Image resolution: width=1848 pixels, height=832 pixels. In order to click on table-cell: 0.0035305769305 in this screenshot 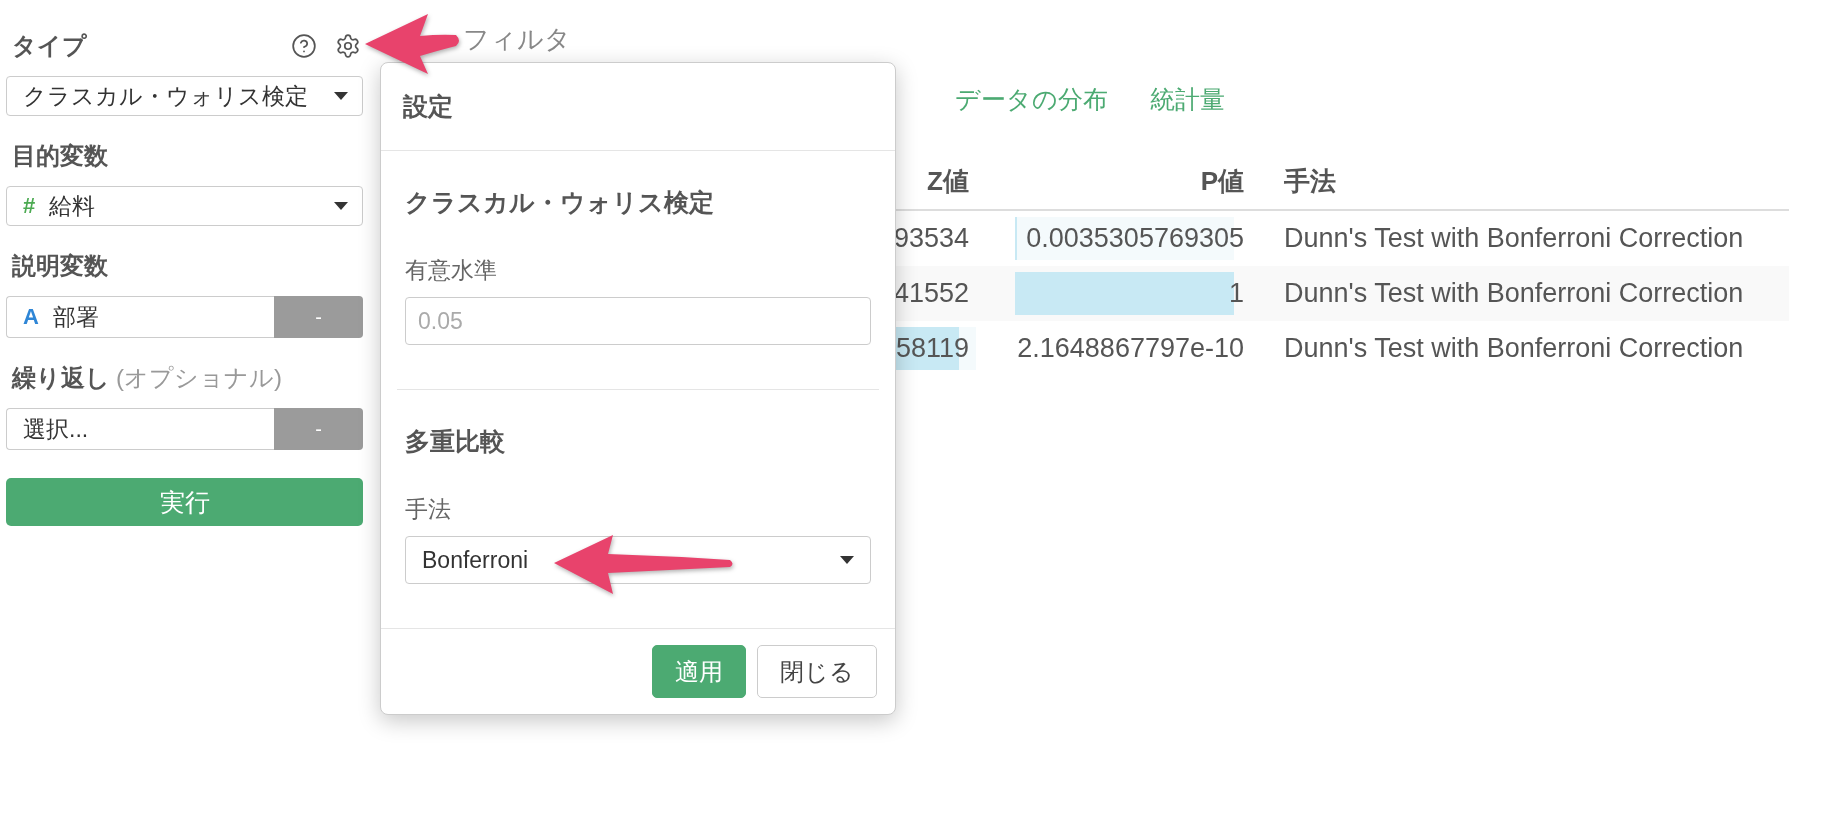, I will do `click(1135, 238)`.